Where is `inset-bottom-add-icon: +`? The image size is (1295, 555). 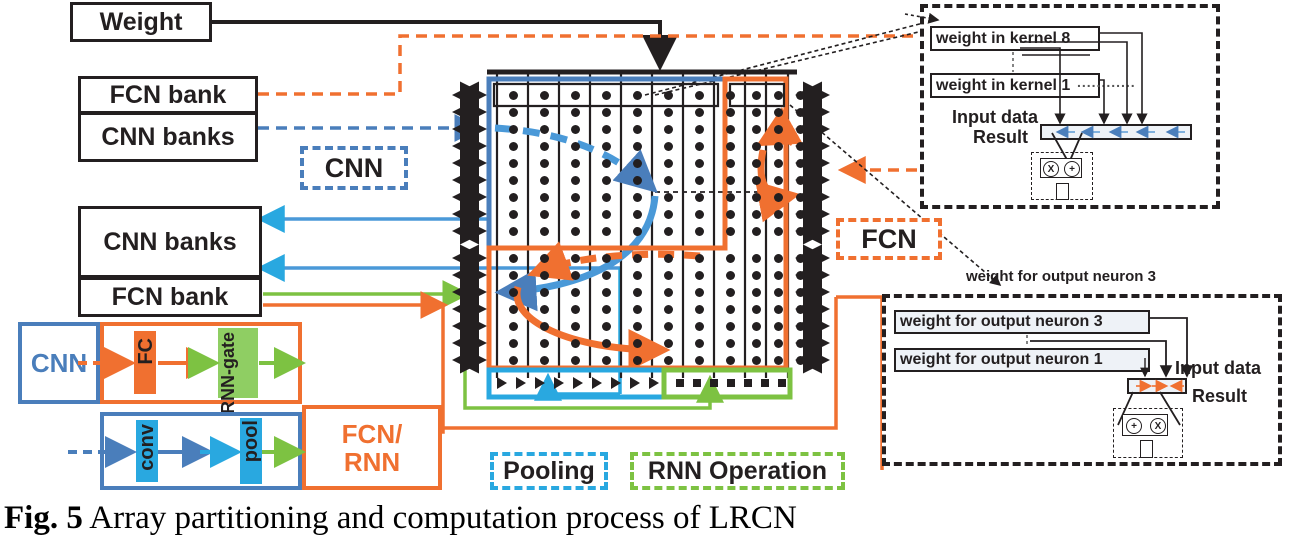 inset-bottom-add-icon: + is located at coordinates (1134, 426).